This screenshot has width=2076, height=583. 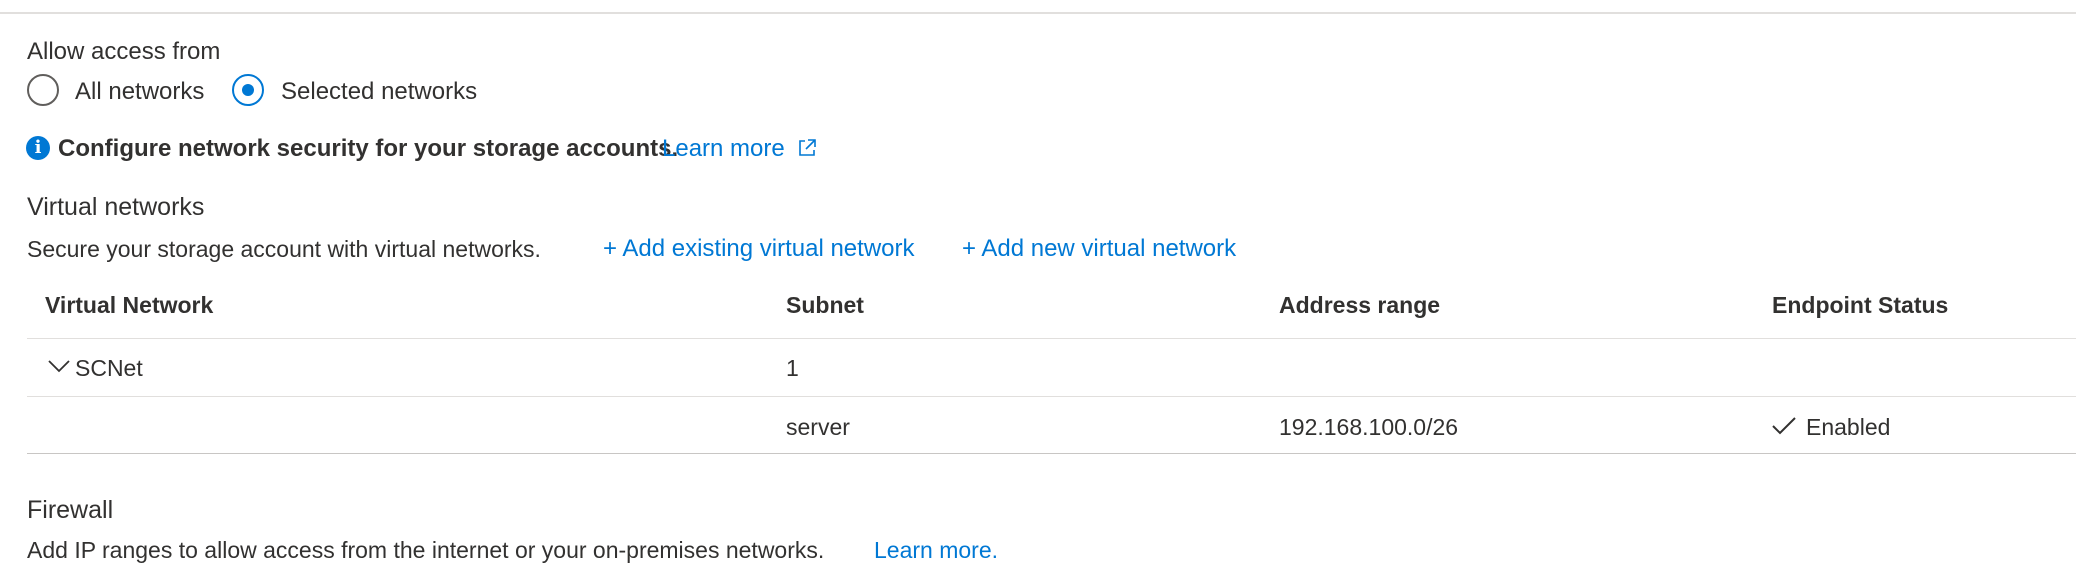 I want to click on virtual-networks-title: Virtual networks, so click(x=116, y=207).